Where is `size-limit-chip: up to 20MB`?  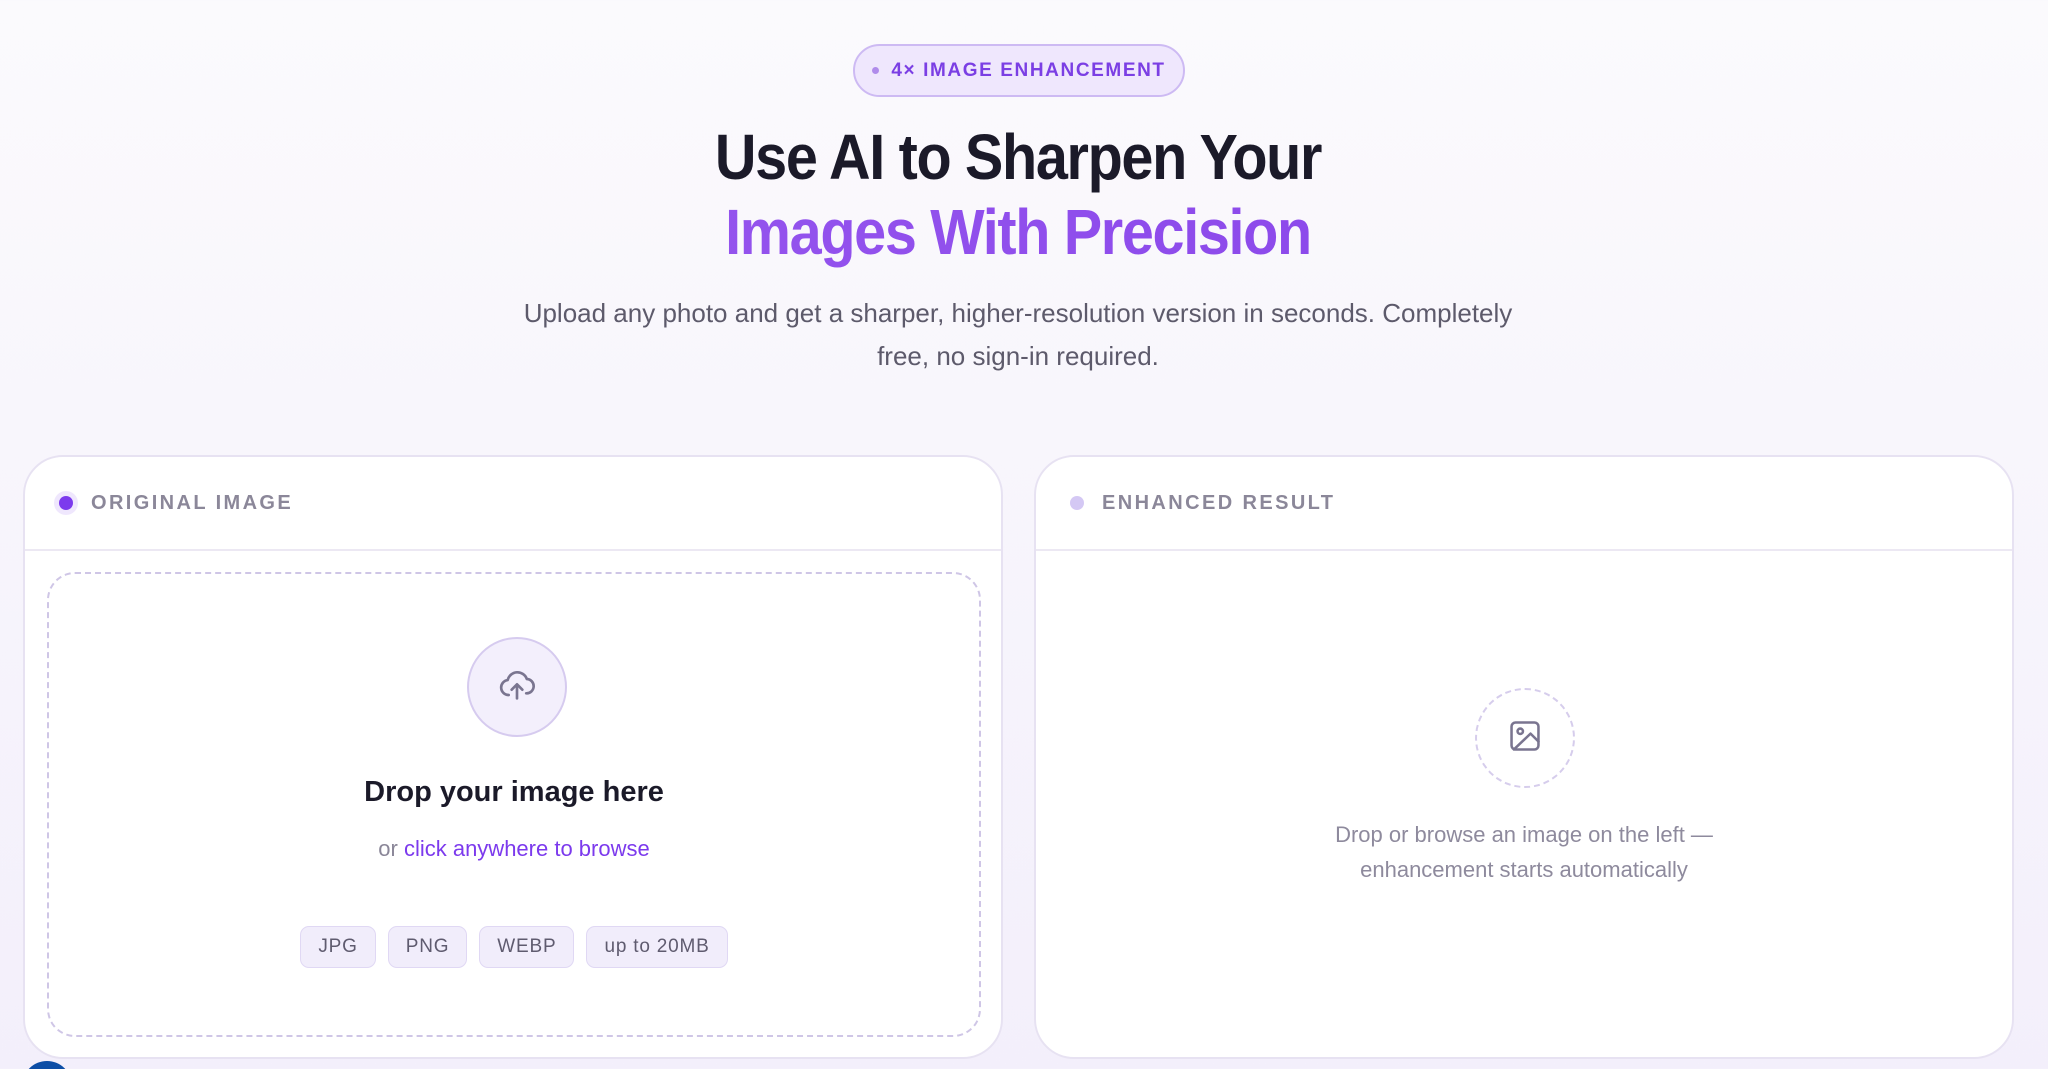
size-limit-chip: up to 20MB is located at coordinates (657, 947).